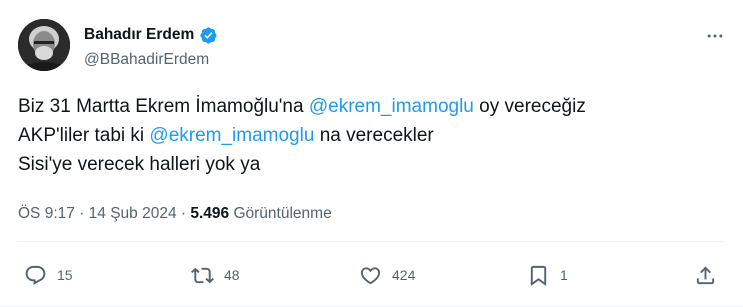 This screenshot has width=743, height=307. What do you see at coordinates (374, 135) in the screenshot?
I see `tweet-text-segment: na verecekler` at bounding box center [374, 135].